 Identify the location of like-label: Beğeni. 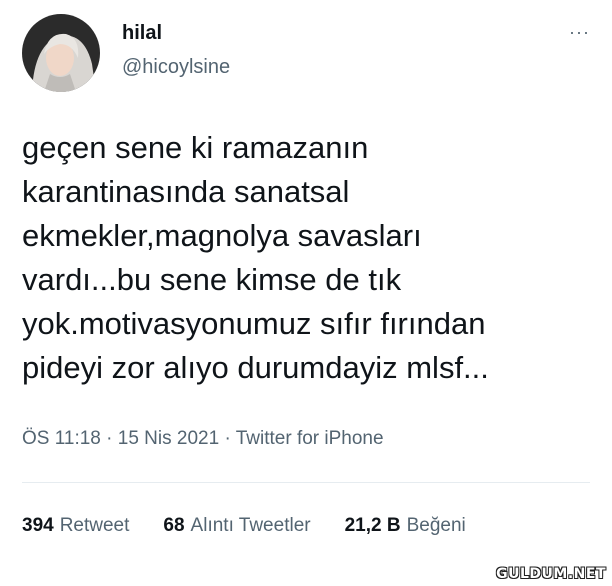
(436, 525).